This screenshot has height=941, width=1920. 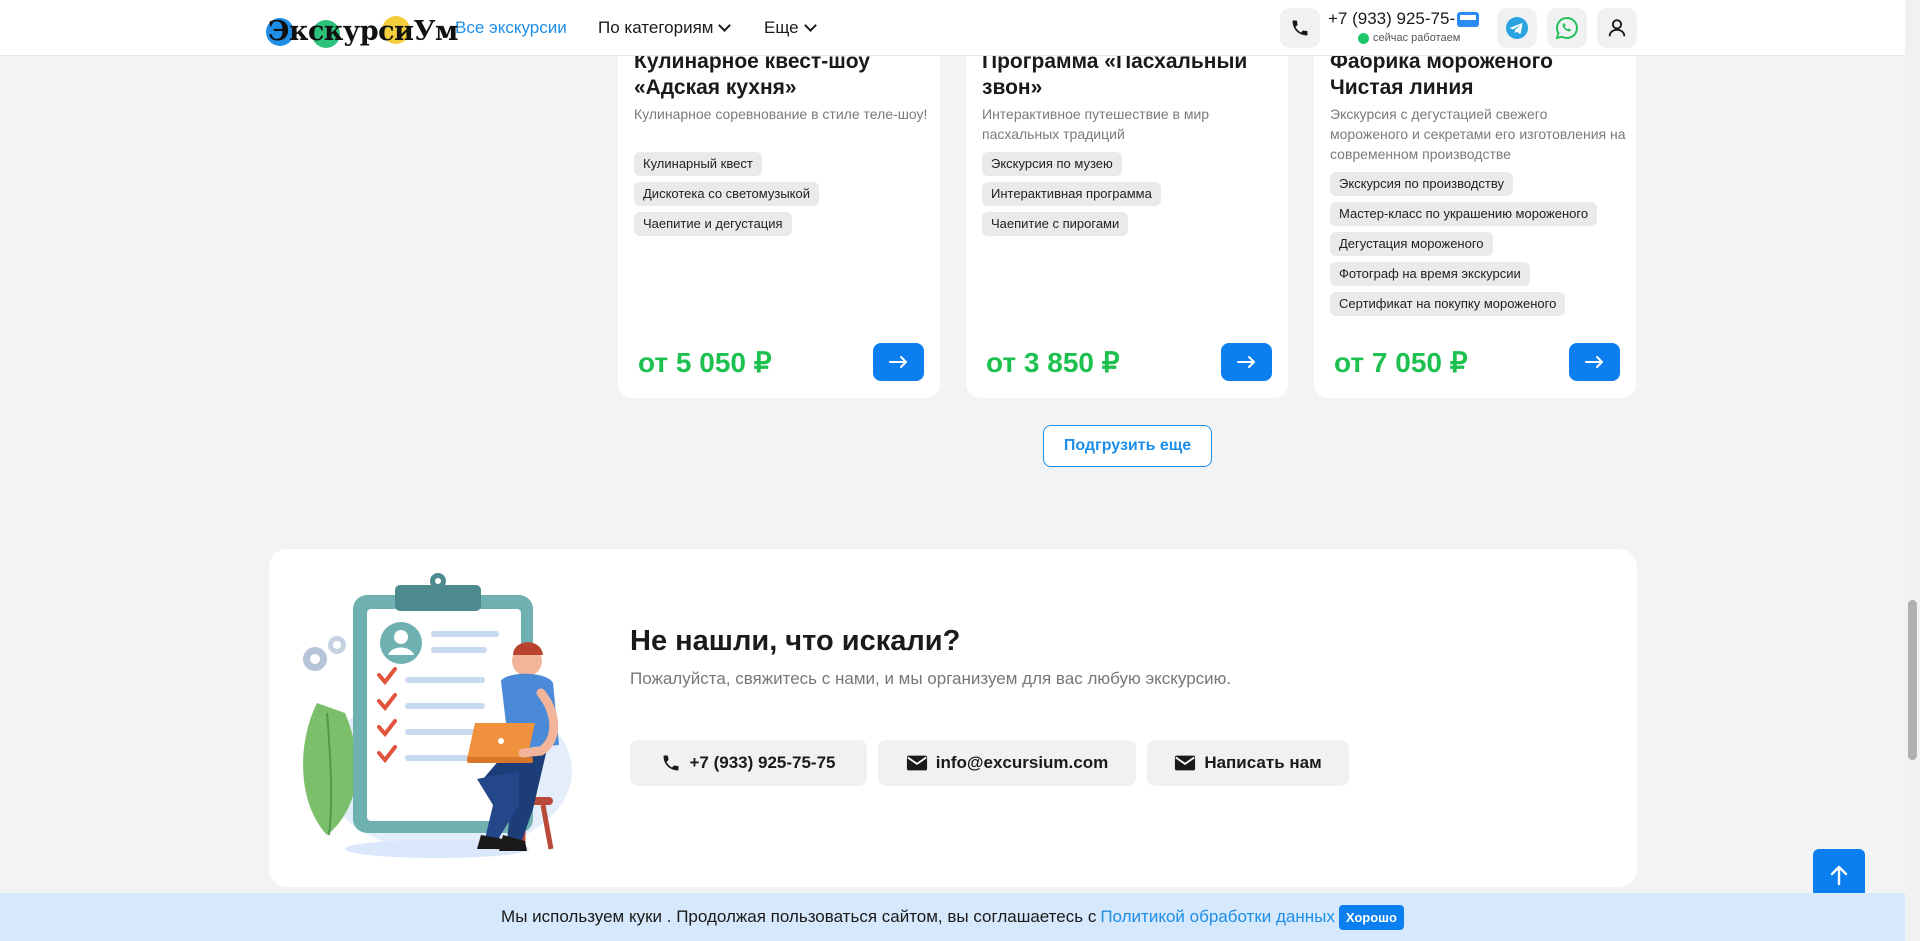 I want to click on header-phone-number: +7 (933) 925-75-, so click(x=1392, y=18).